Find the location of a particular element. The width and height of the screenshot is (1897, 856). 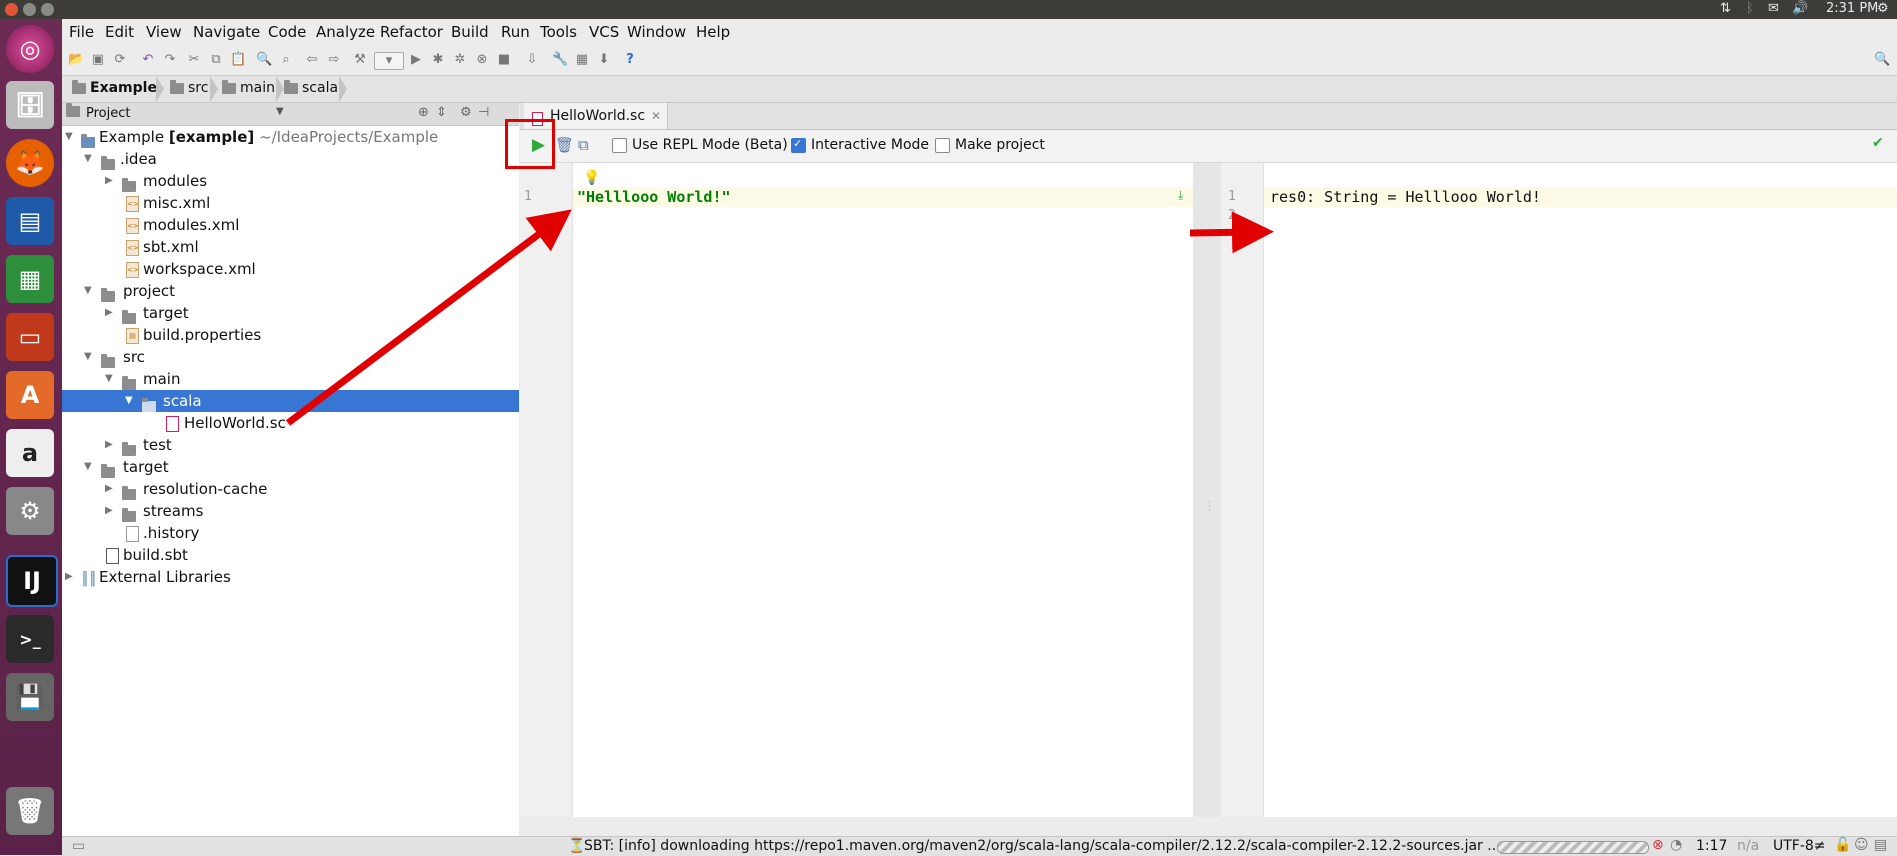

arrow-file-to-editor is located at coordinates (428, 317).